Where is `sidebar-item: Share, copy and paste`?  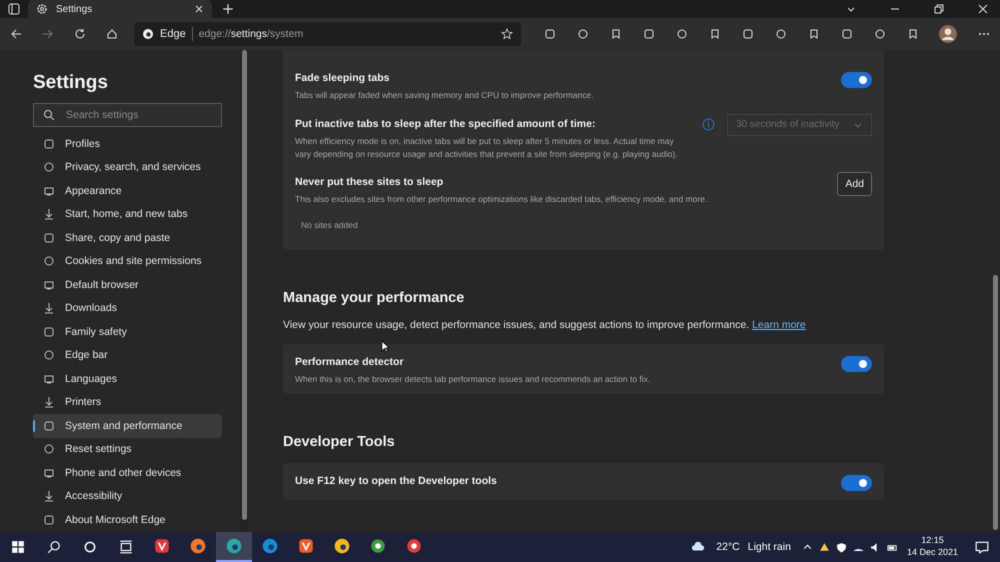
sidebar-item: Share, copy and paste is located at coordinates (127, 238).